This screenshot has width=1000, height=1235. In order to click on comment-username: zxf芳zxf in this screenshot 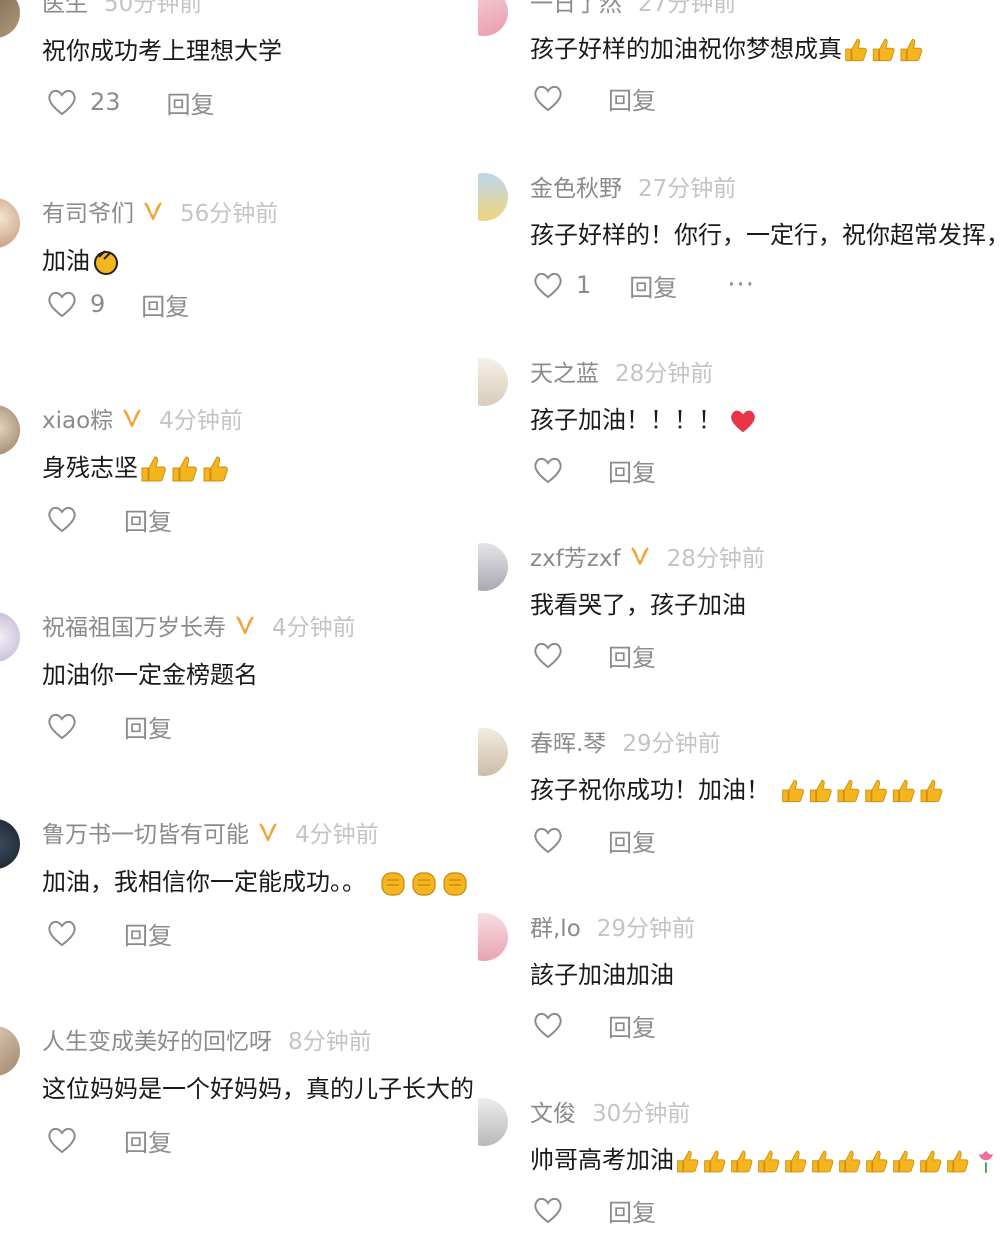, I will do `click(575, 556)`.